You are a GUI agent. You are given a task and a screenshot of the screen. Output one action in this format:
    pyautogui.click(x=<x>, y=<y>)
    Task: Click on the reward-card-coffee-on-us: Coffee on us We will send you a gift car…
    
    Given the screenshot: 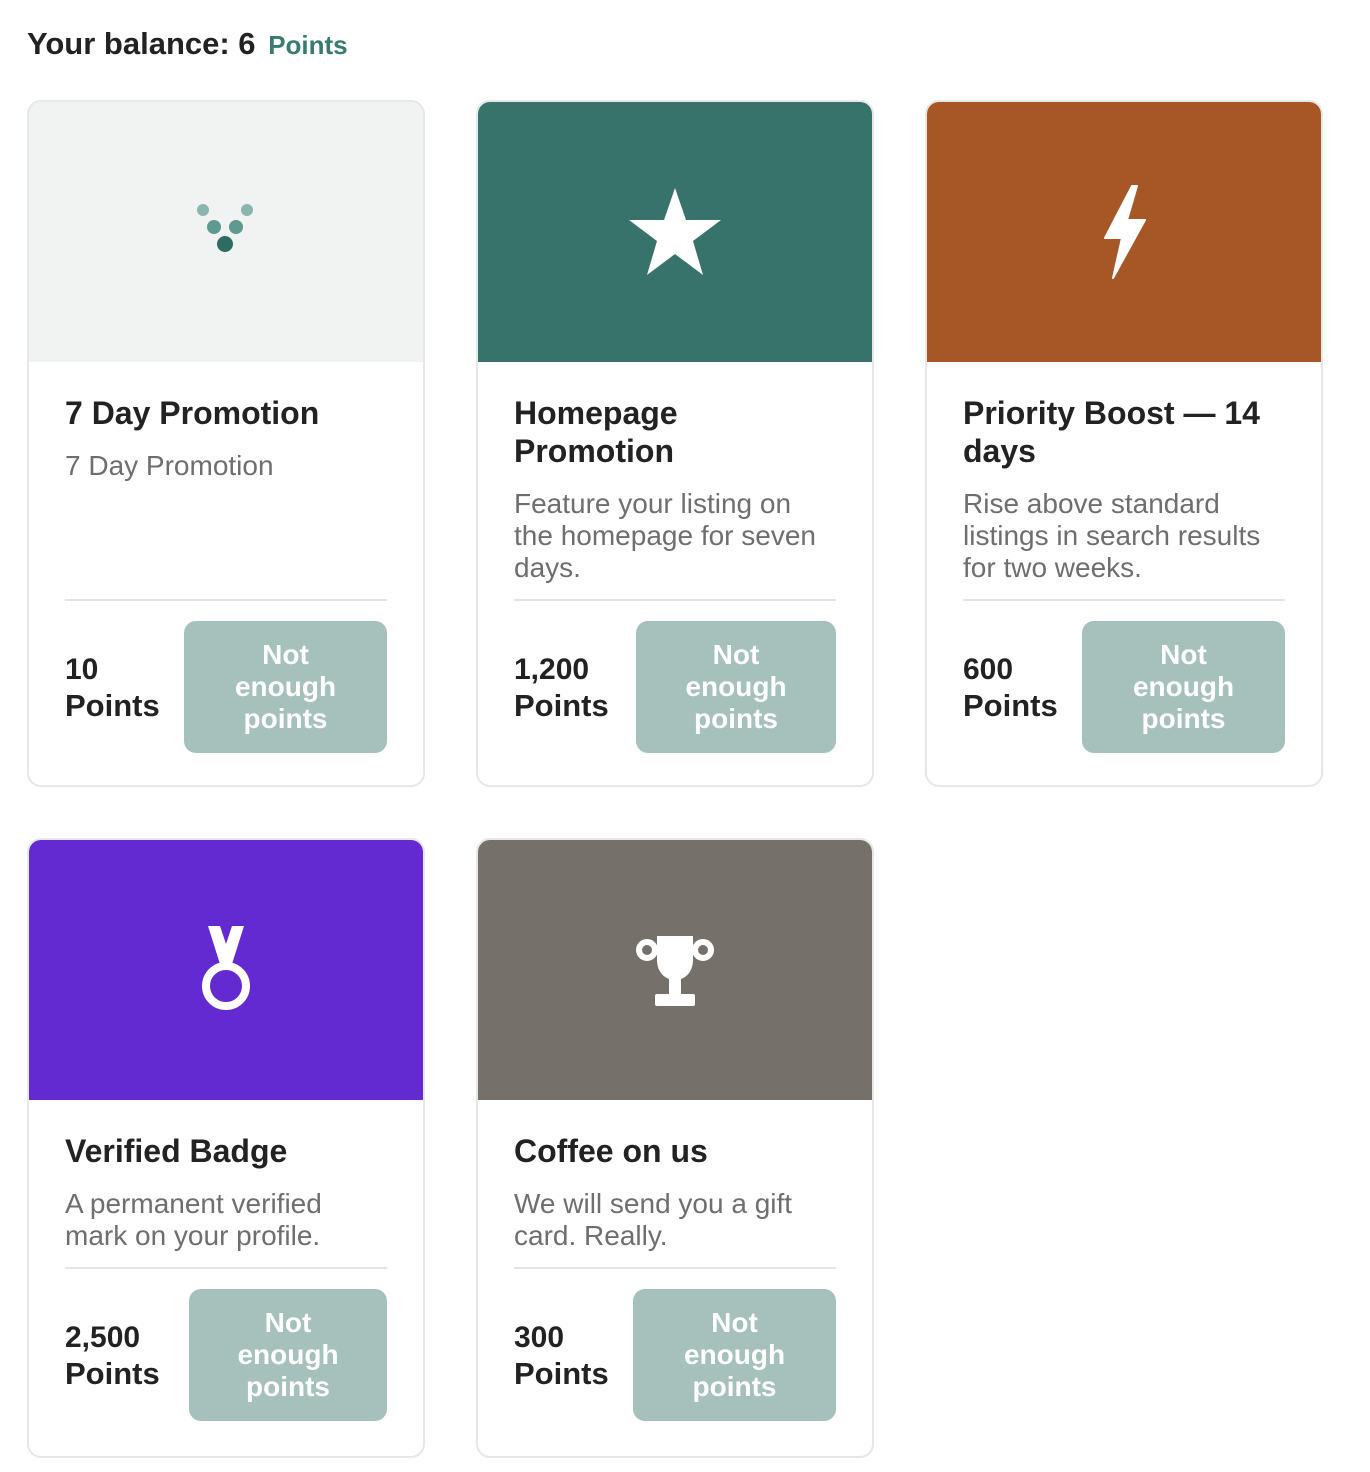 What is the action you would take?
    pyautogui.click(x=675, y=1148)
    